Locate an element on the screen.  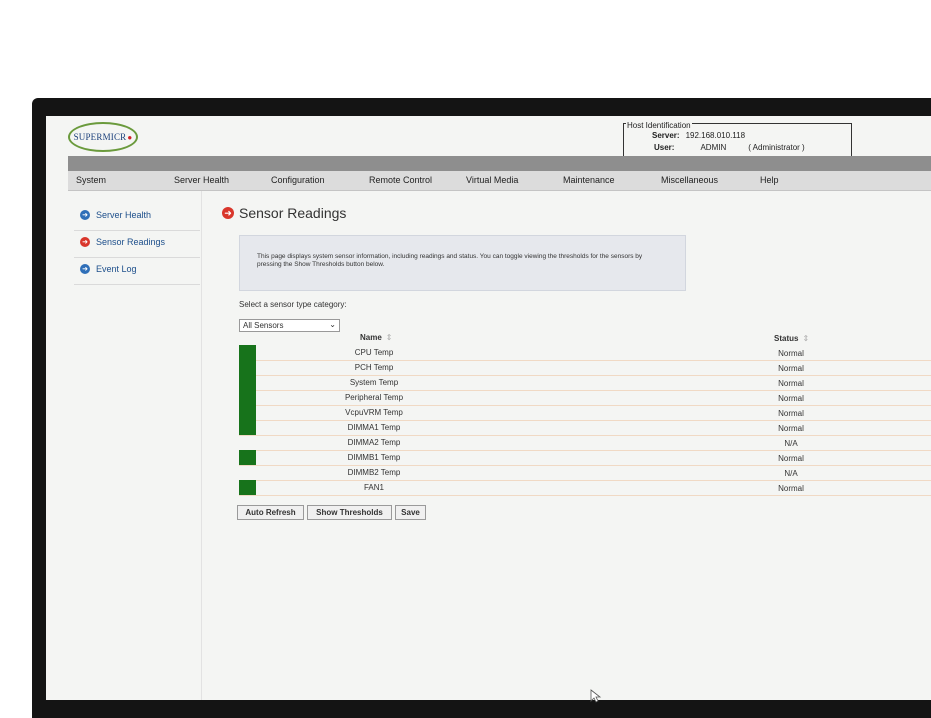
menu-help: Help is located at coordinates (769, 180).